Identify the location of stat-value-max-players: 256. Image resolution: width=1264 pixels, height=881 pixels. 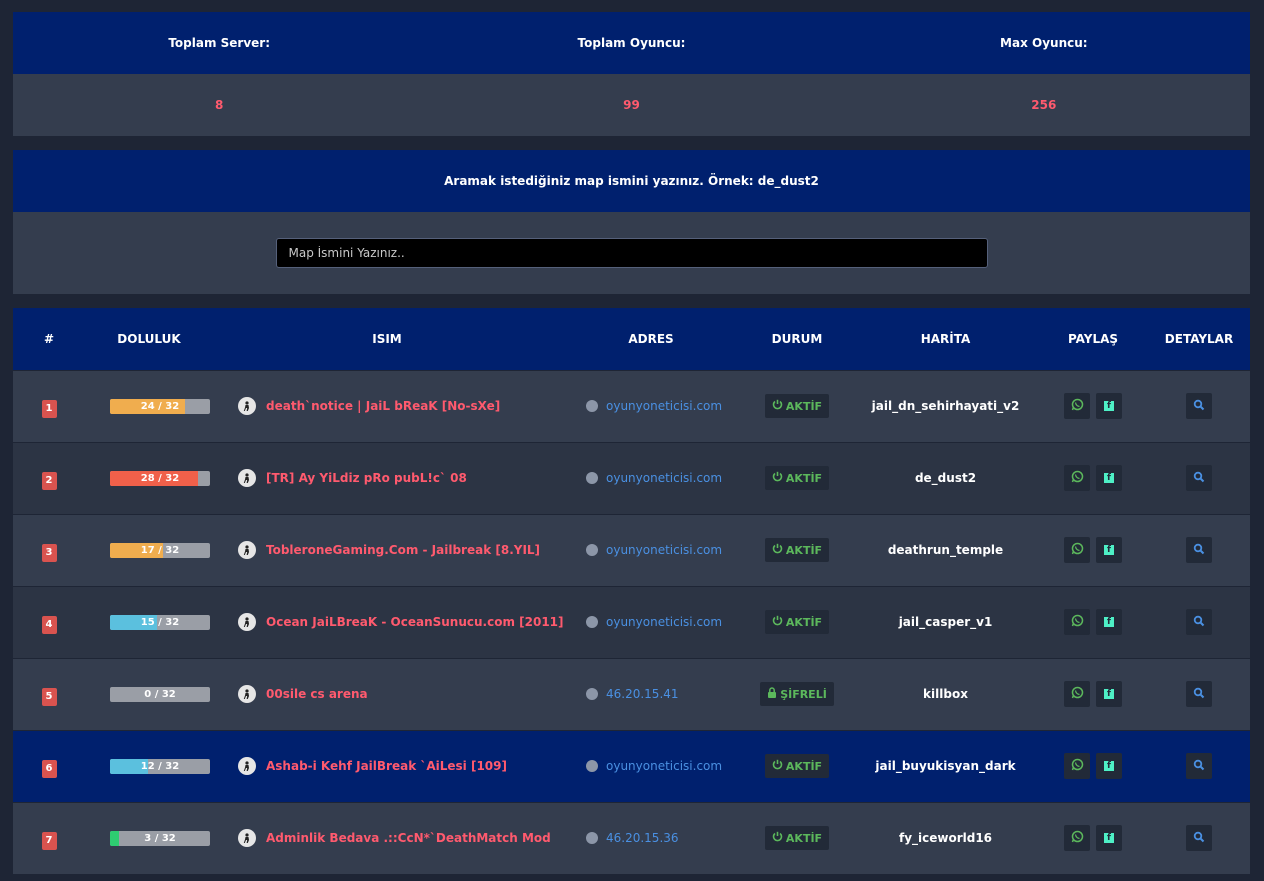
(1044, 105).